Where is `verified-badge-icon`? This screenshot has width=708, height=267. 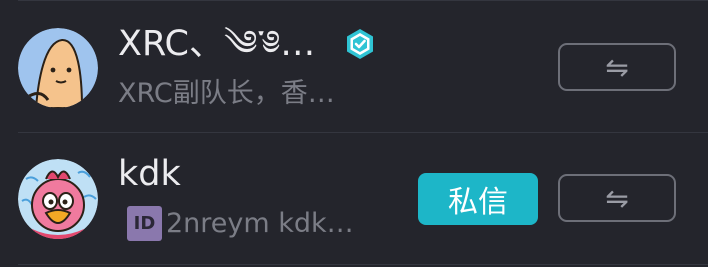 verified-badge-icon is located at coordinates (360, 44).